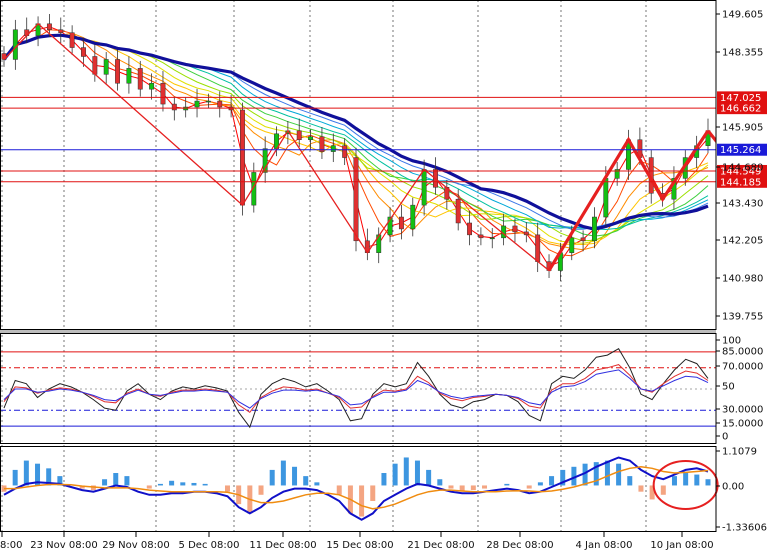 The image size is (770, 557). What do you see at coordinates (282, 545) in the screenshot?
I see `time-axis-label-4: 11 Dec 08:00` at bounding box center [282, 545].